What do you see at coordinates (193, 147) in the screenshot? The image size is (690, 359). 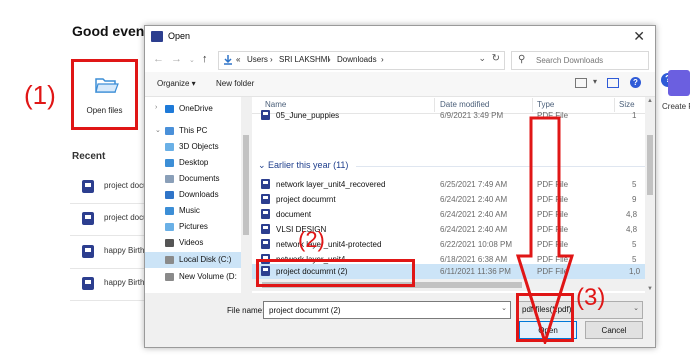 I see `nav-item-3d-objects: 3D Objects` at bounding box center [193, 147].